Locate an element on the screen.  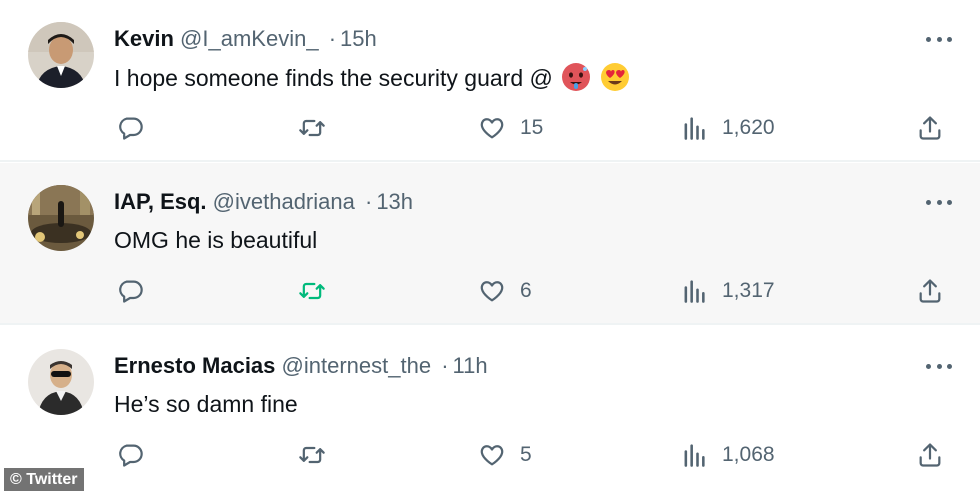
tweet-text-content: He’s so damn fine is located at coordinates (206, 404).